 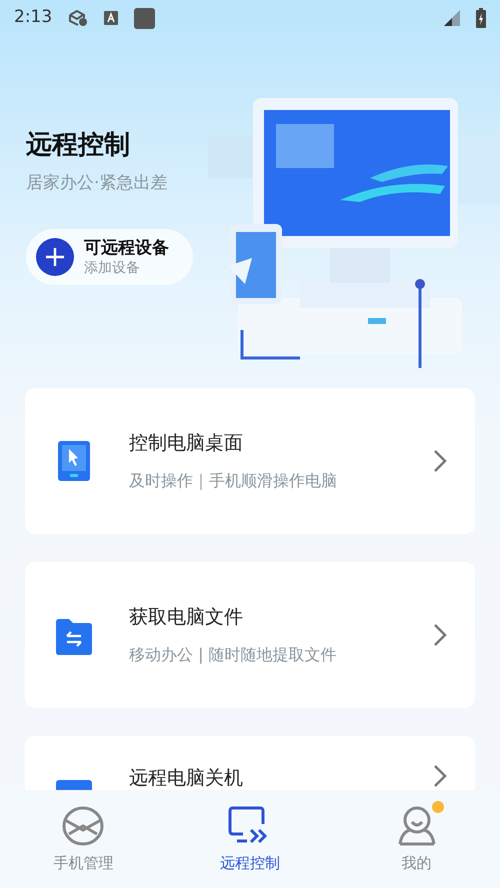 I want to click on feature-subtitle: 及时操作｜手机顺滑操作电脑, so click(x=233, y=481).